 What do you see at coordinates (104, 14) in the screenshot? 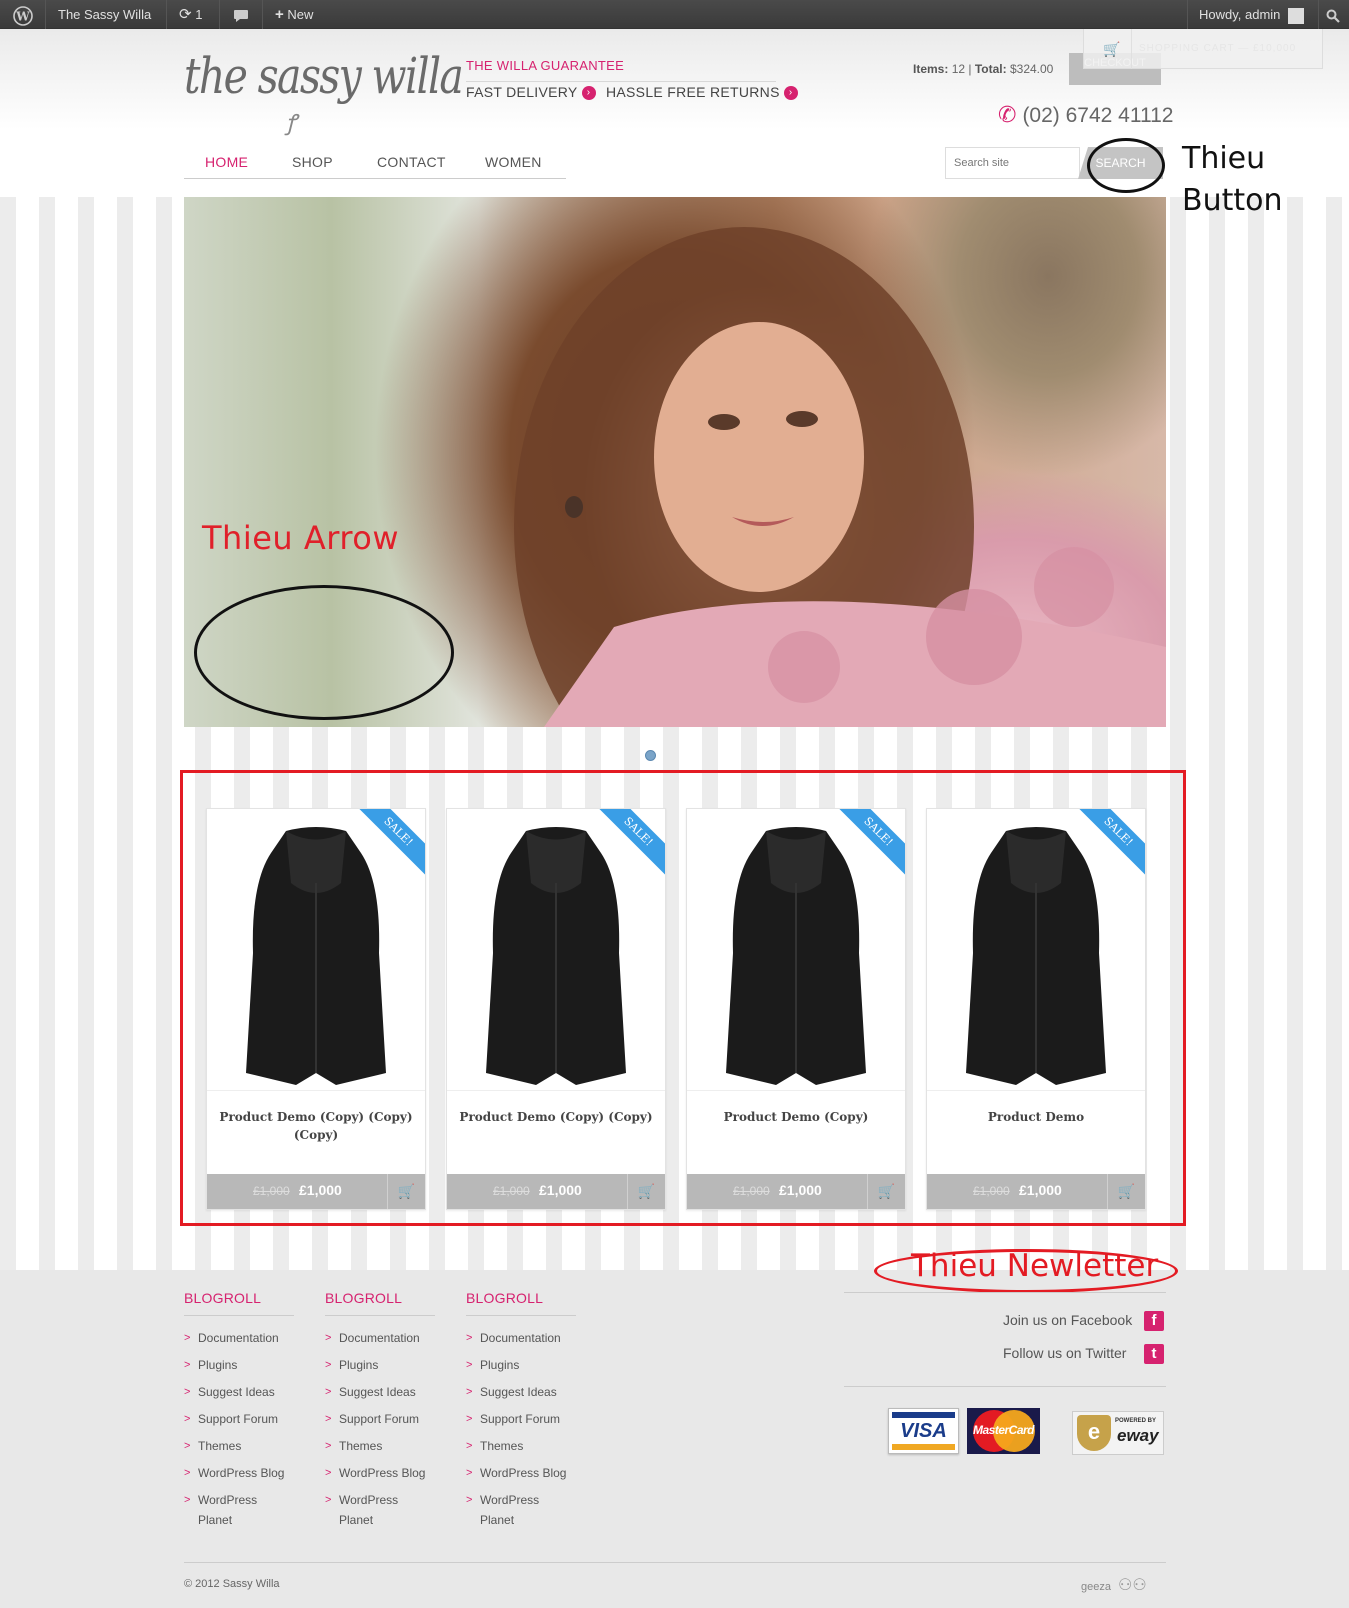
I see `site-name-link: The Sassy Willa` at bounding box center [104, 14].